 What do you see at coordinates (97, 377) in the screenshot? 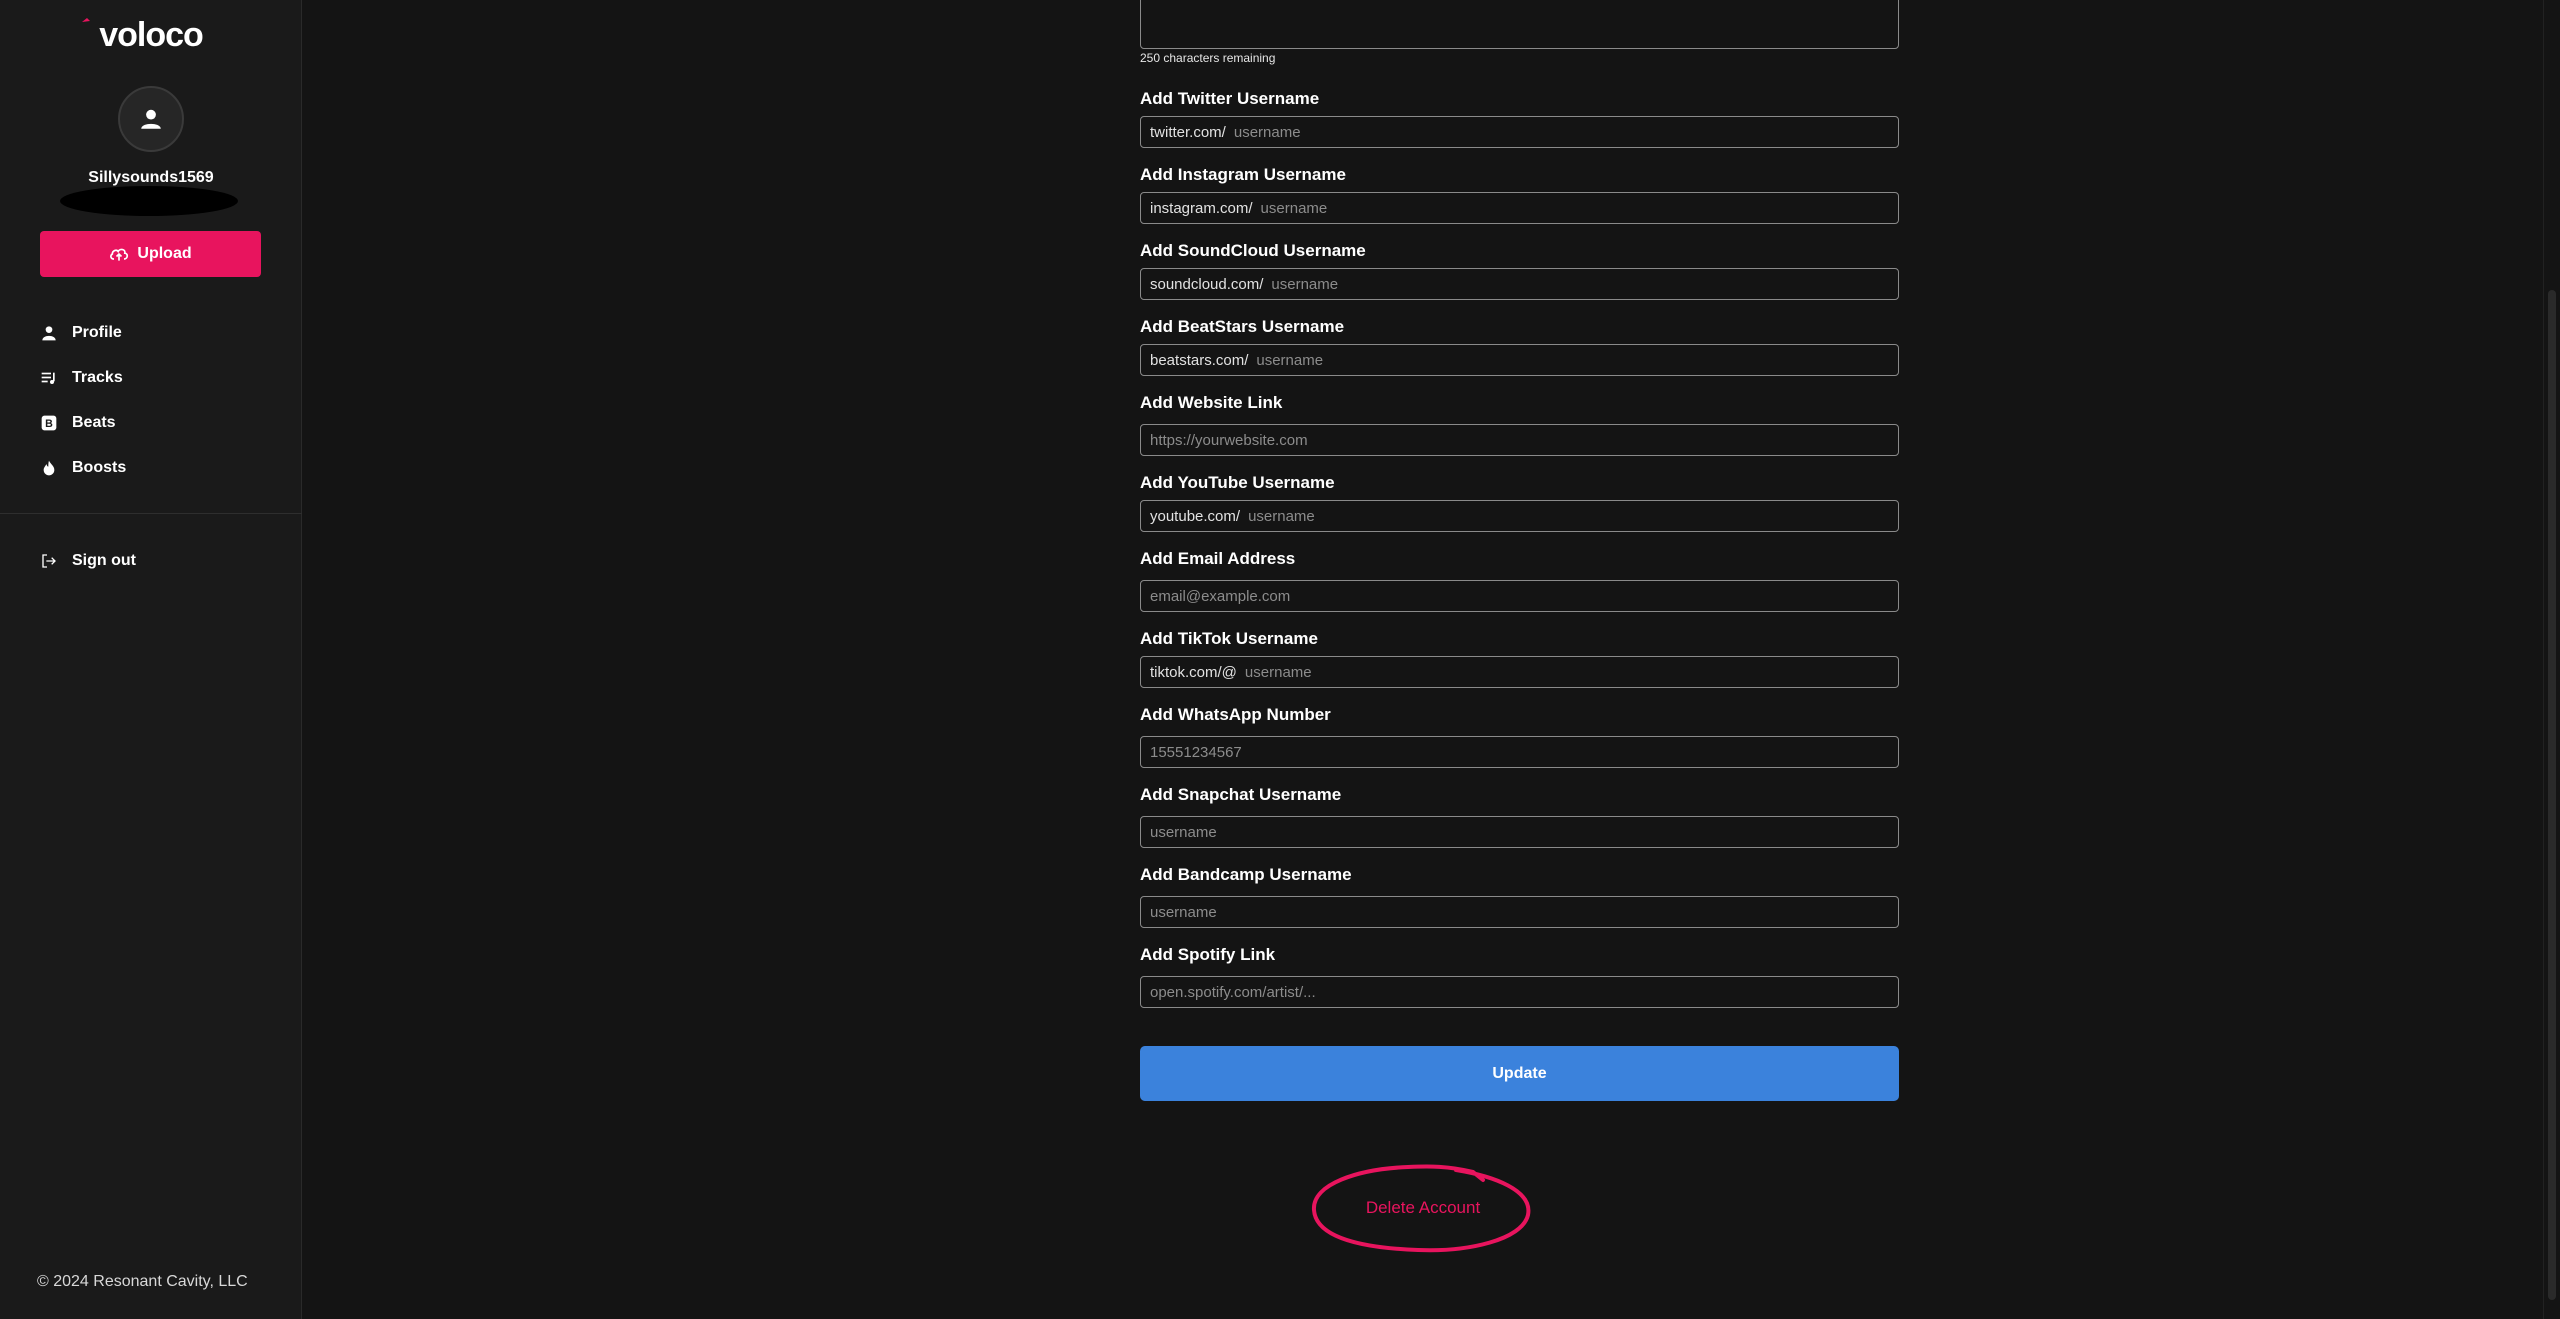
I see `sidebar-item-label: Tracks` at bounding box center [97, 377].